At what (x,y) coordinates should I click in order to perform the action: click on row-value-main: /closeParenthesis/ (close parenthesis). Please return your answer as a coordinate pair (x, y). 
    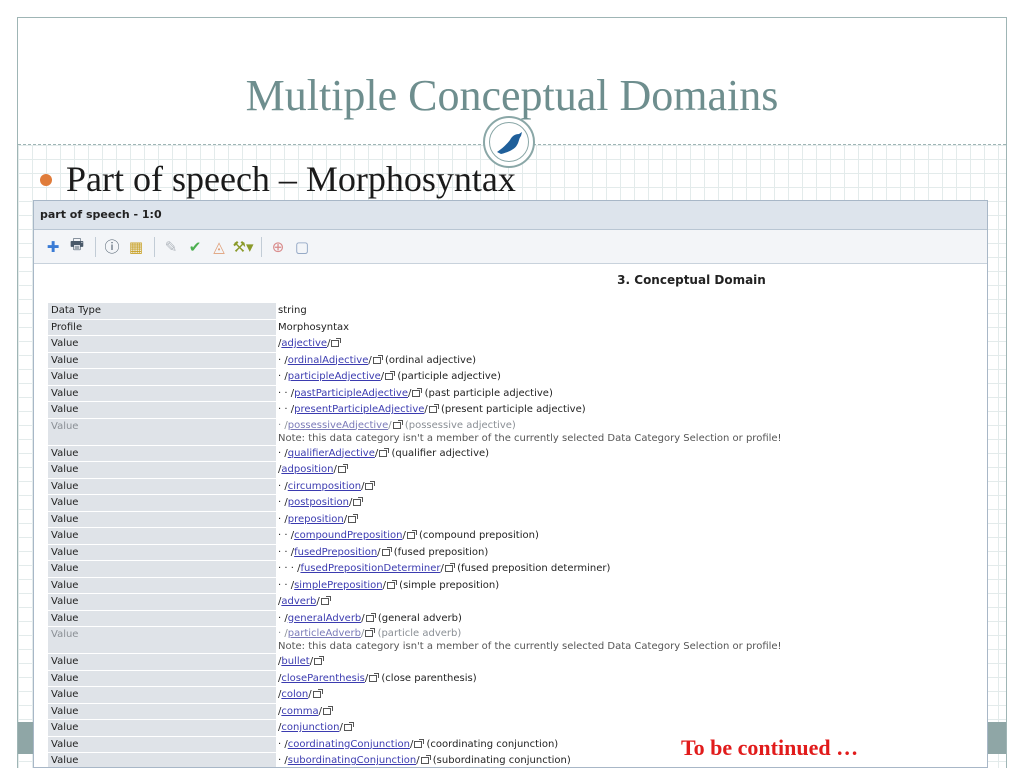
    Looking at the image, I should click on (377, 678).